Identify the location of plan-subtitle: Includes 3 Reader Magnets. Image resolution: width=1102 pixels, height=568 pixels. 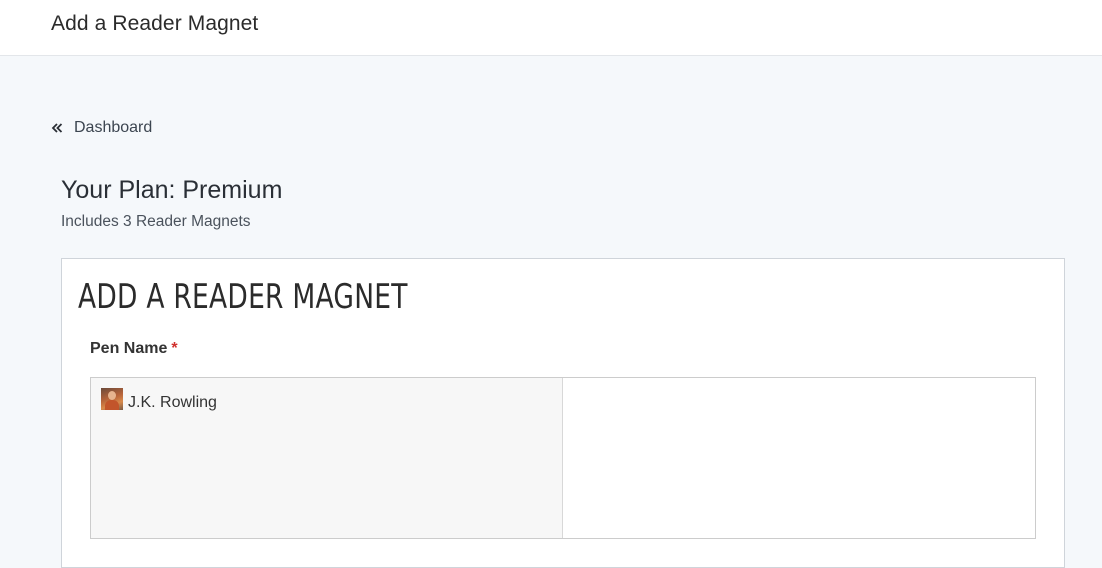
(156, 221).